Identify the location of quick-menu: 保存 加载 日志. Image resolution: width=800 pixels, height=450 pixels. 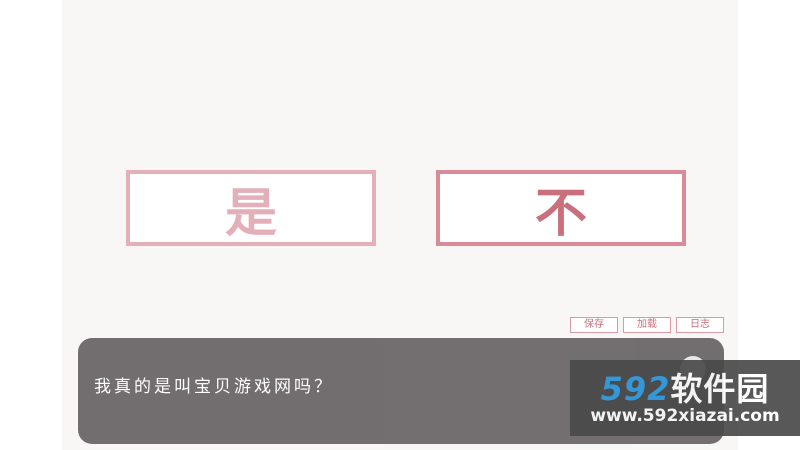
(647, 325).